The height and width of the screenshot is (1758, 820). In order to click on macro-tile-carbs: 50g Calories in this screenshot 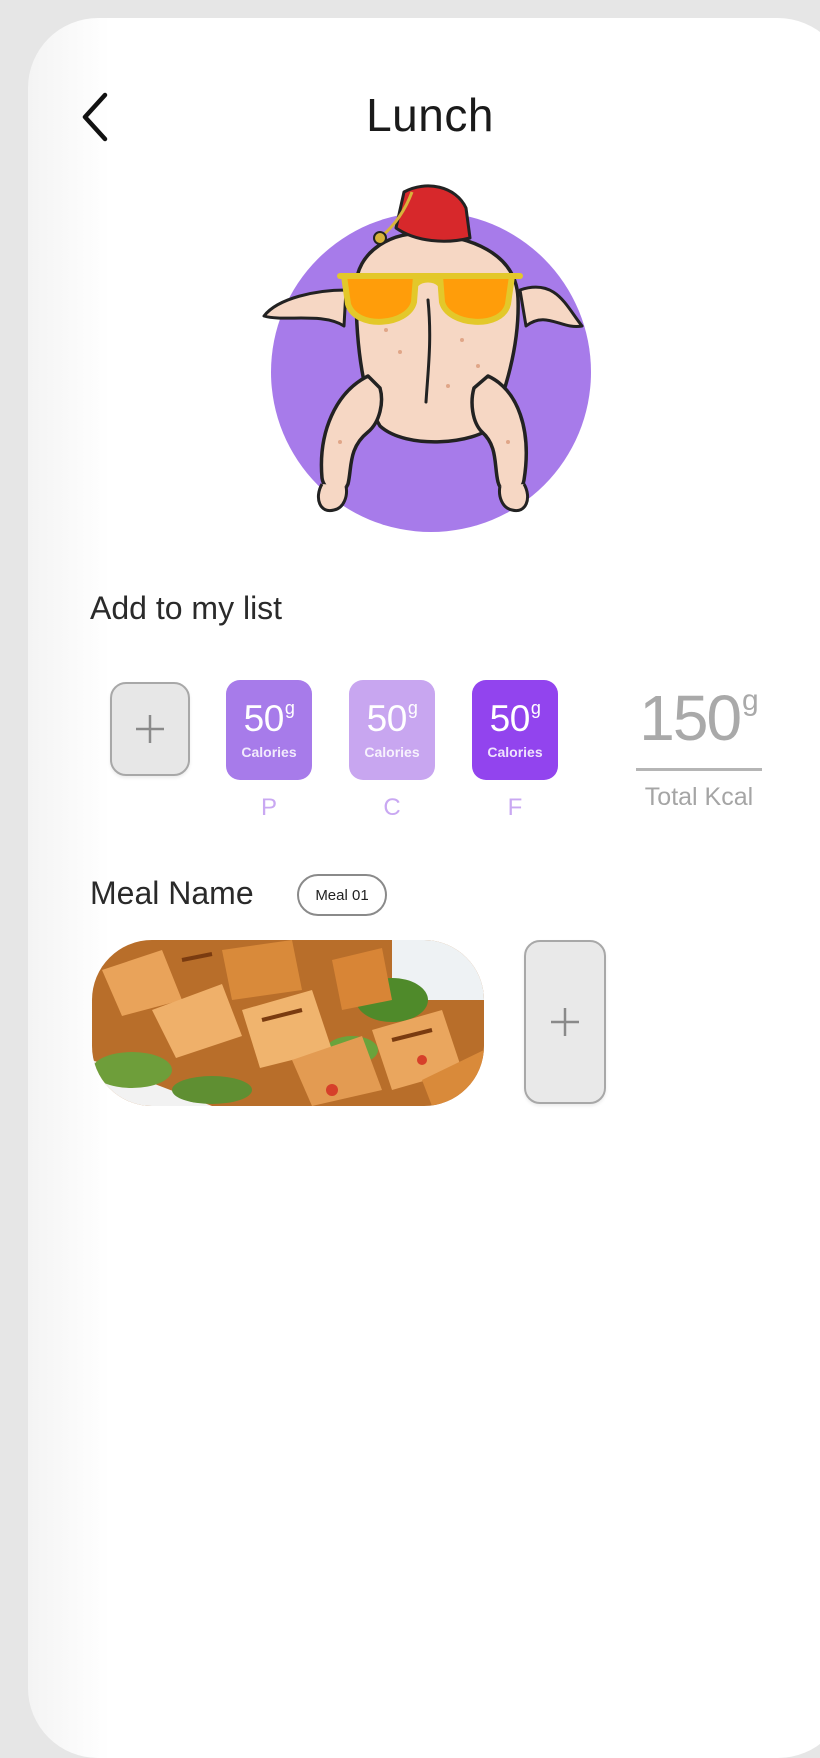, I will do `click(392, 730)`.